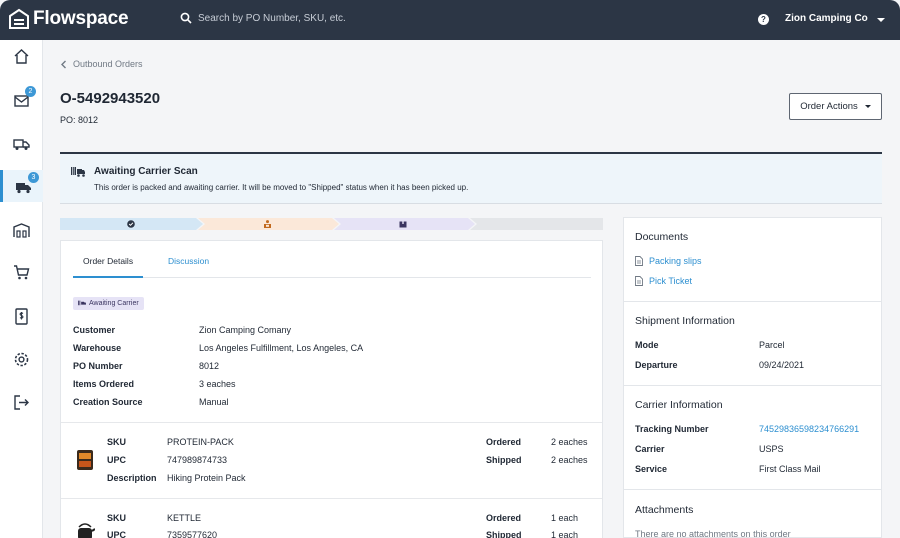 This screenshot has width=900, height=538. Describe the element at coordinates (108, 64) in the screenshot. I see `breadcrumb-link: Outbound Orders` at that location.